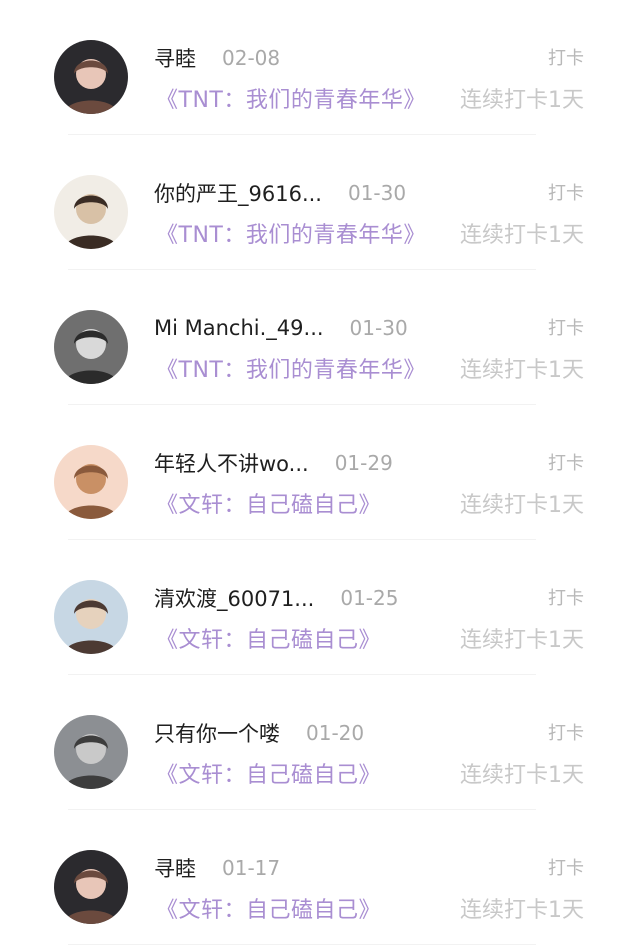 The width and height of the screenshot is (640, 945). Describe the element at coordinates (320, 877) in the screenshot. I see `checkin-list-item: 寻睦 01-17 《文轩：自己磕自己》 打卡 连续打卡1天` at that location.